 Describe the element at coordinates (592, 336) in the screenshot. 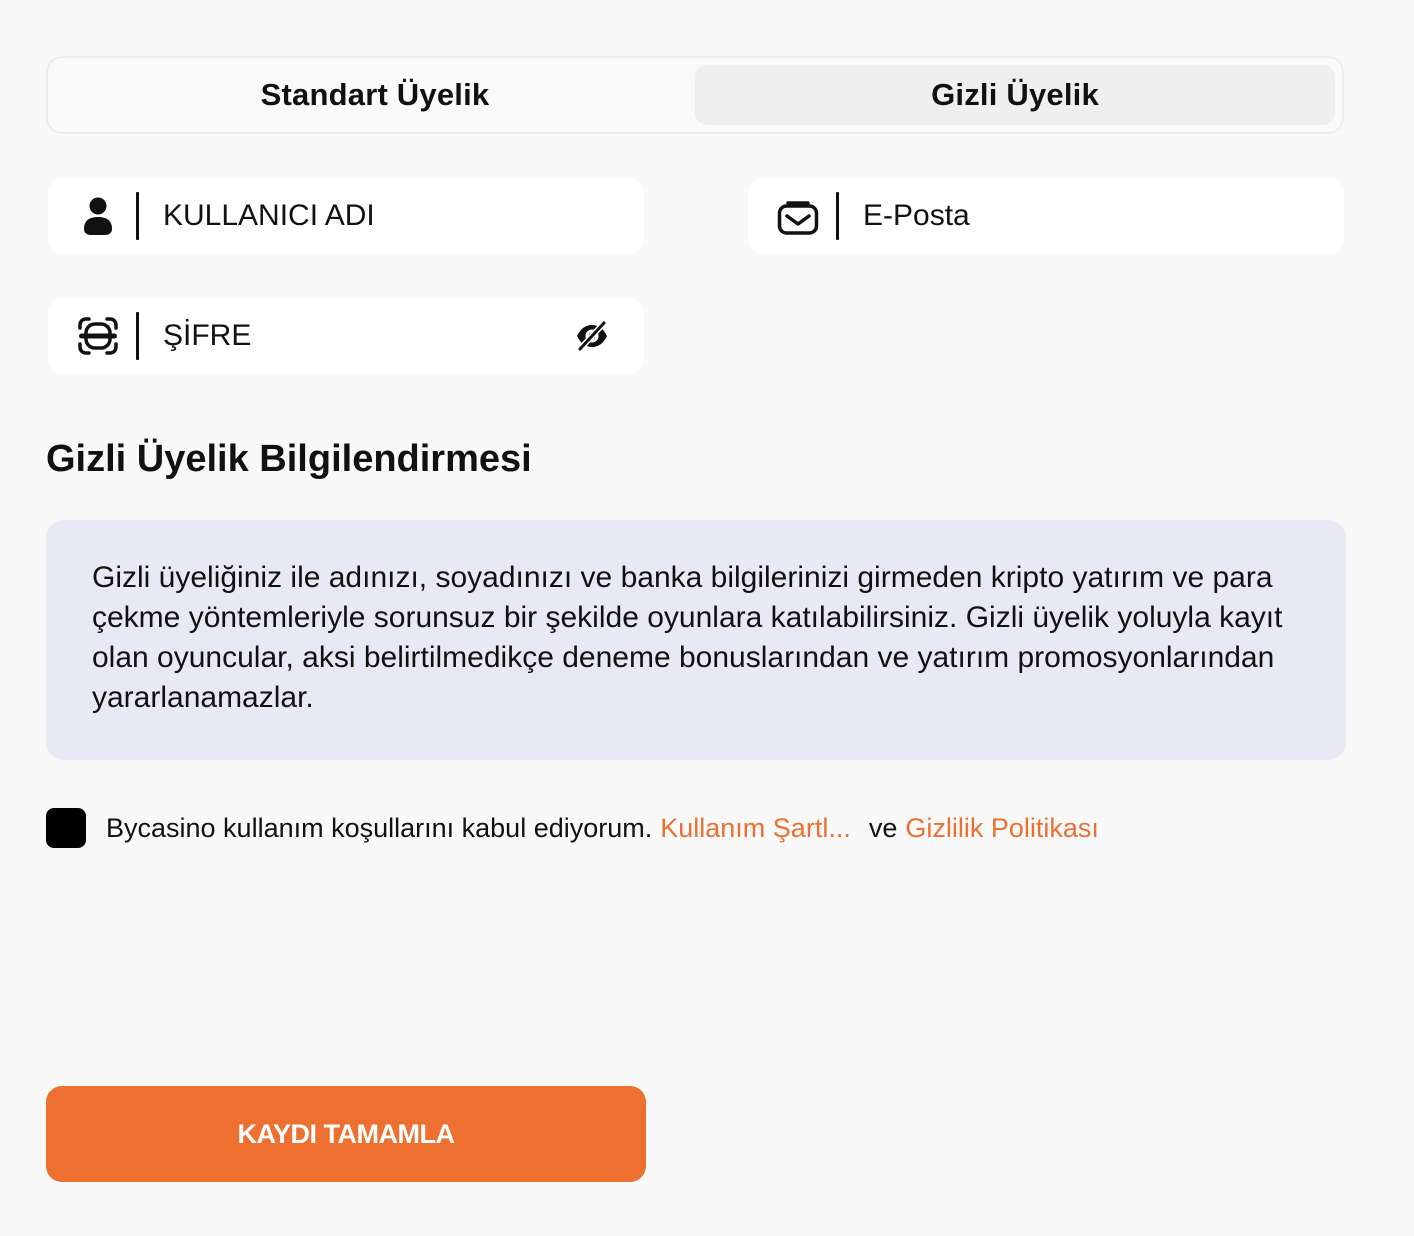

I see `eye-slash-icon` at that location.